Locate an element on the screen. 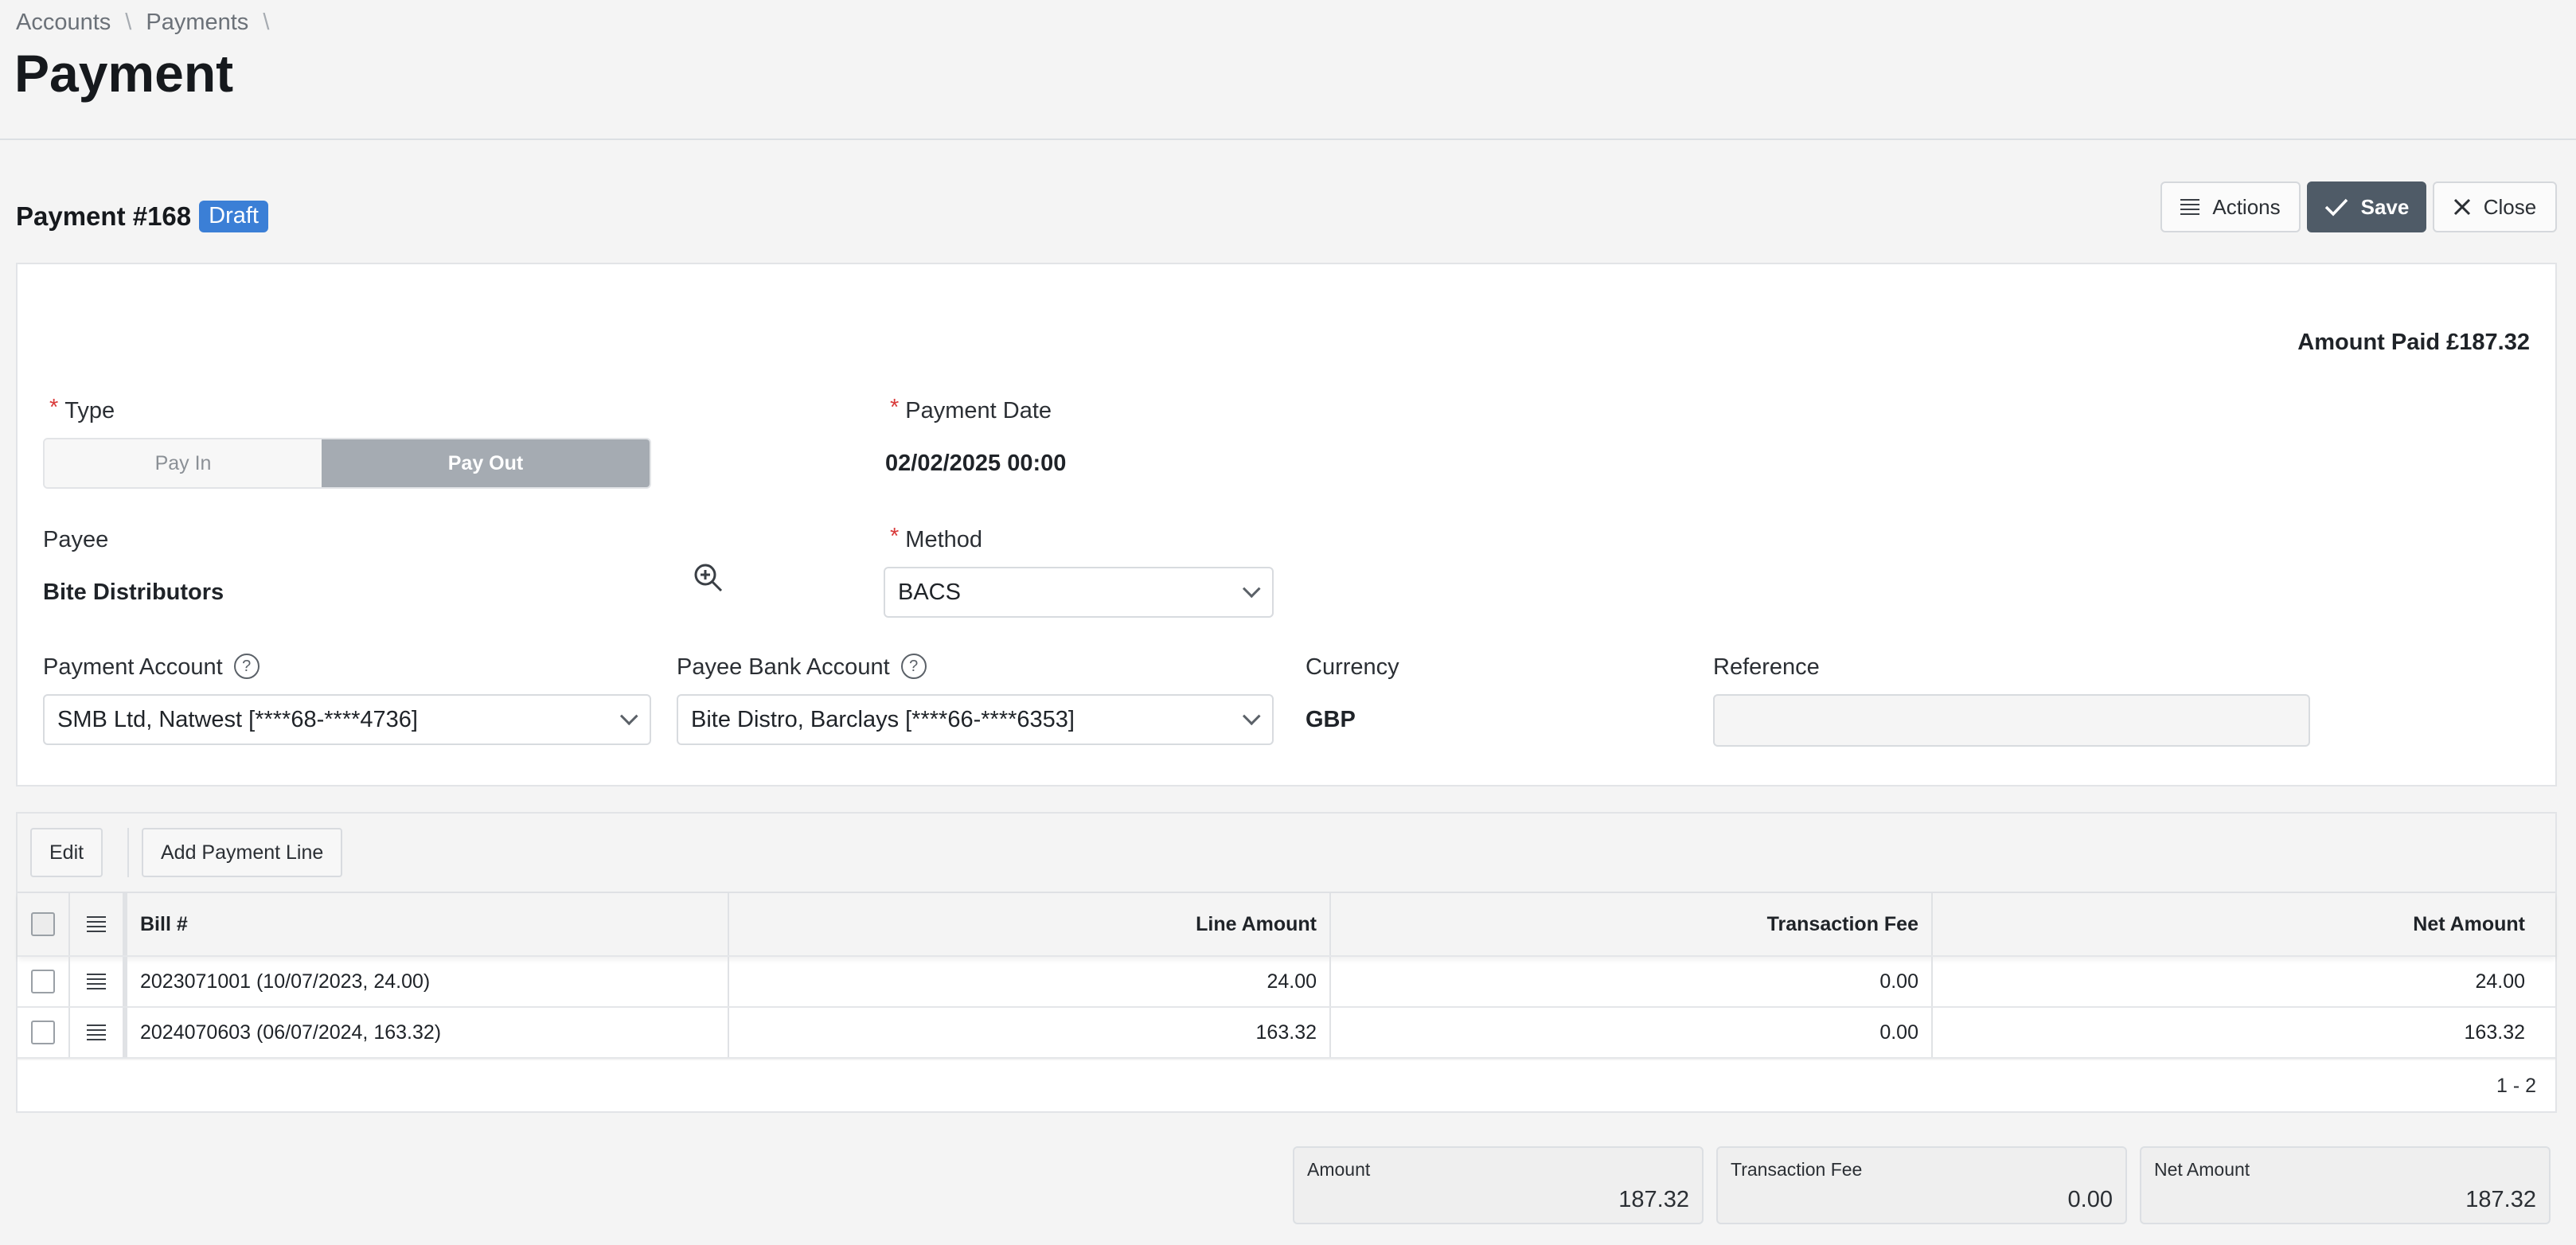  reference-label: Reference is located at coordinates (1766, 667).